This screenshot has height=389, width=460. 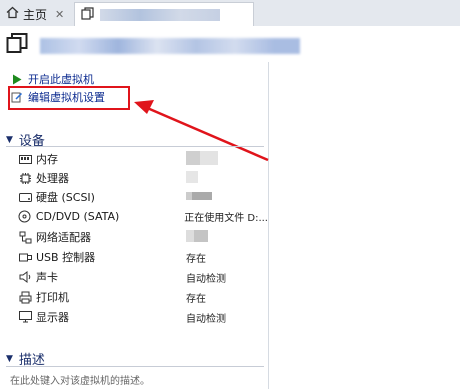 I want to click on device-row-processor: 处理器, so click(x=143, y=178).